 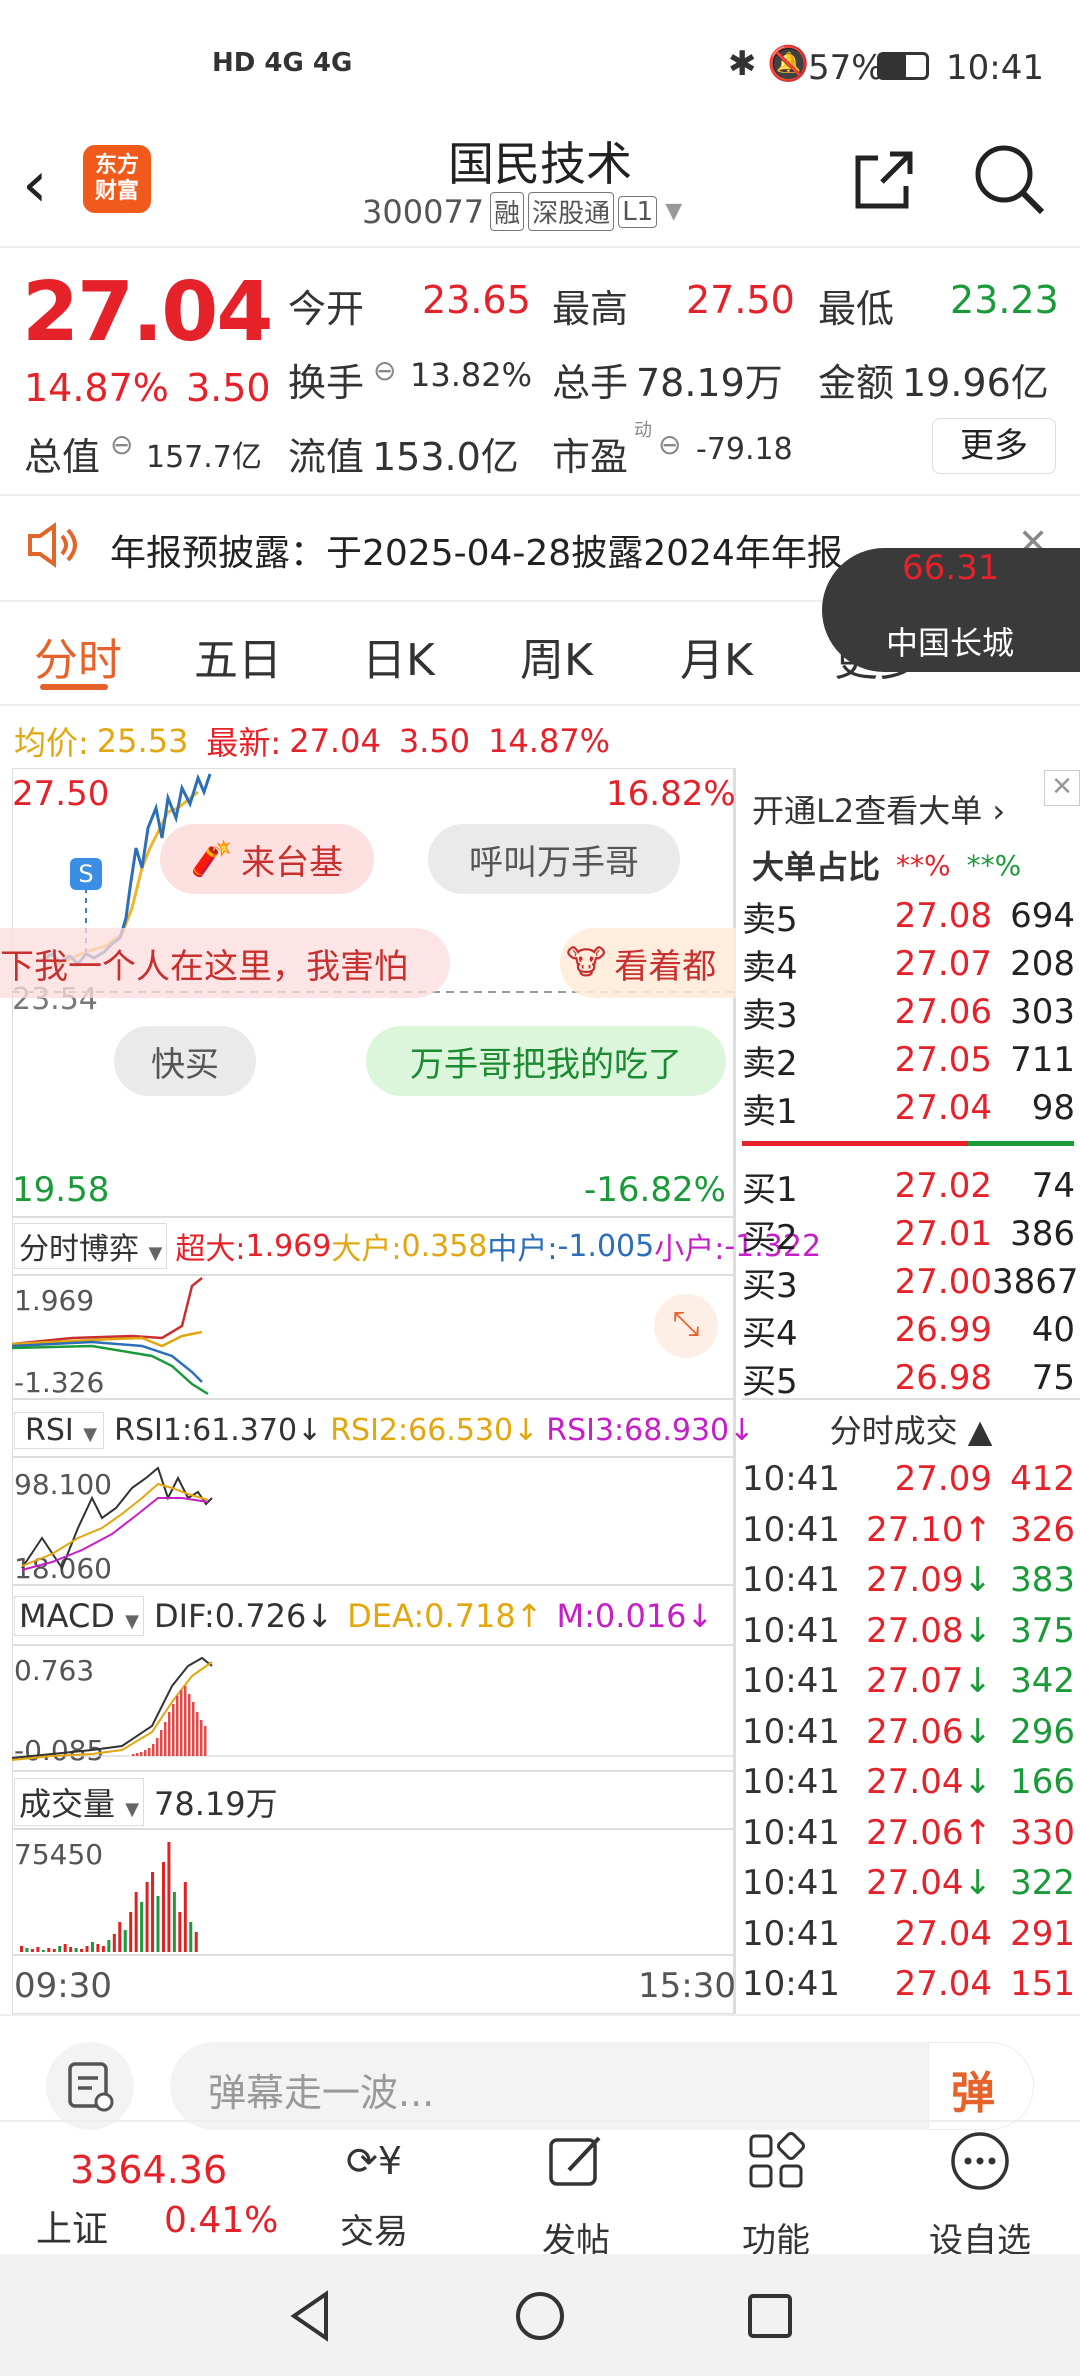 What do you see at coordinates (856, 383) in the screenshot?
I see `amount-label: 金额` at bounding box center [856, 383].